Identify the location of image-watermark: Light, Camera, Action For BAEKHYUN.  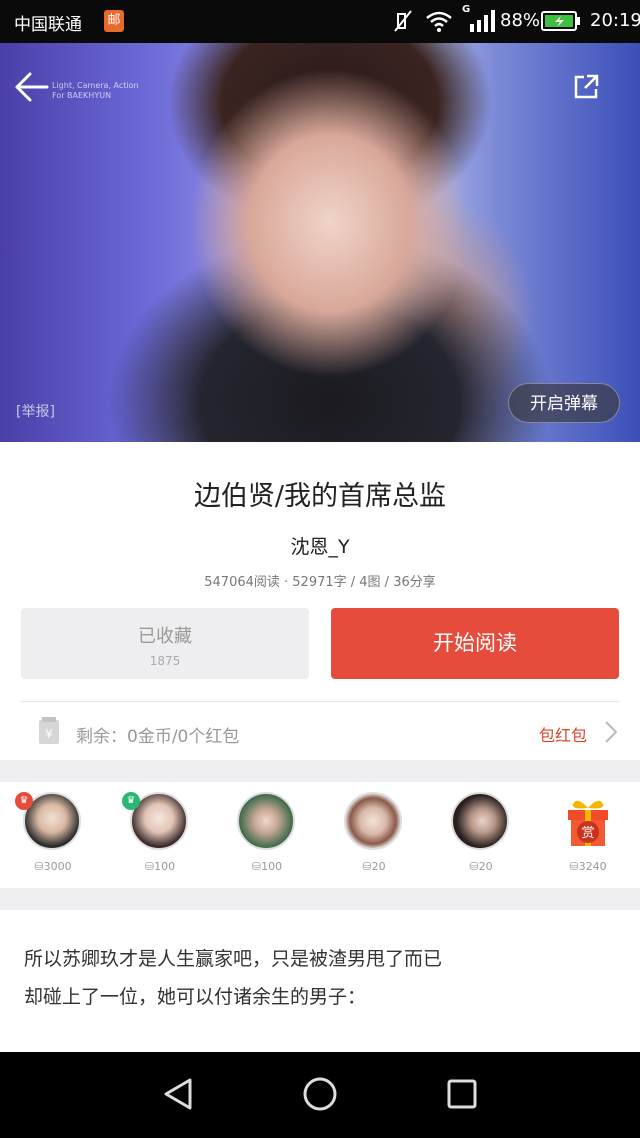
(95, 90).